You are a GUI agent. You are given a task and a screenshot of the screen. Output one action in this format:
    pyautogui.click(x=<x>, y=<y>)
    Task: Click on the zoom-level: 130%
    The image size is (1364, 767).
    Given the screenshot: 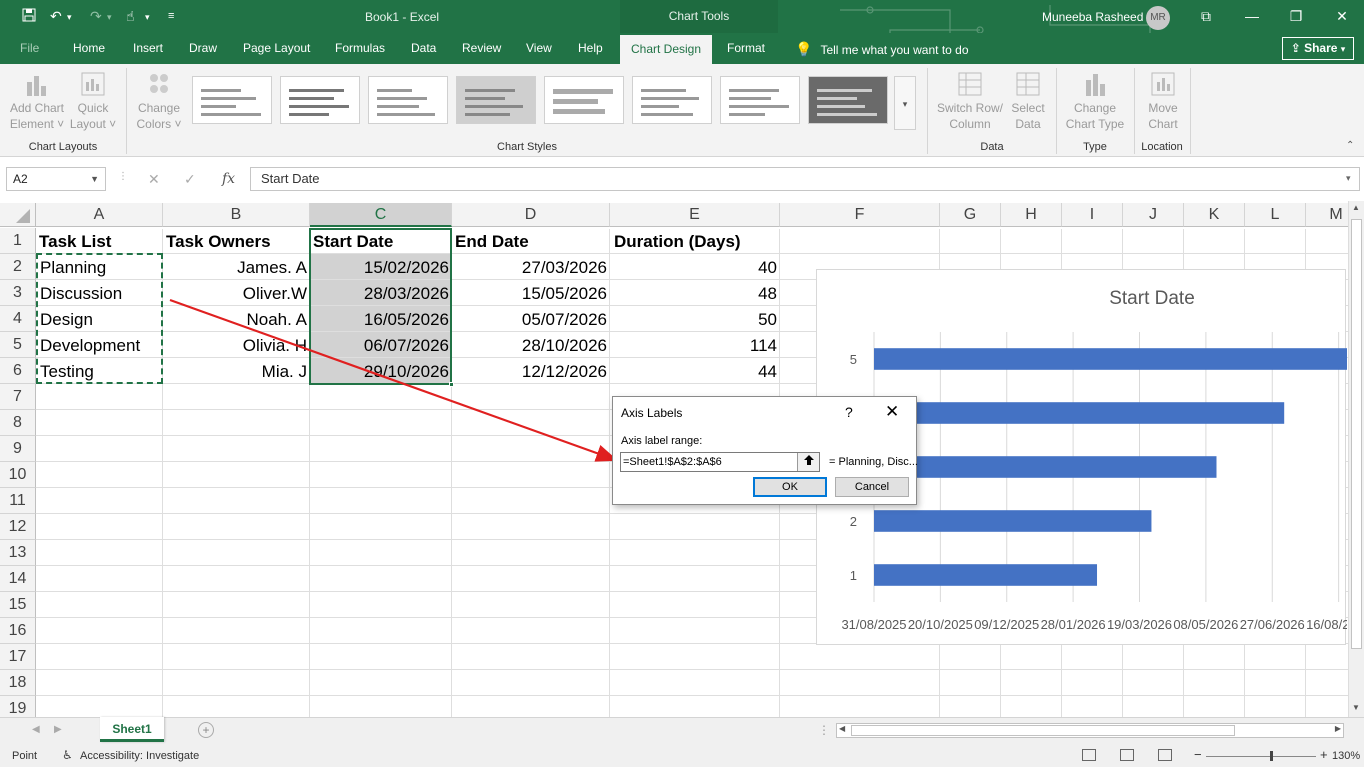 What is the action you would take?
    pyautogui.click(x=1346, y=756)
    